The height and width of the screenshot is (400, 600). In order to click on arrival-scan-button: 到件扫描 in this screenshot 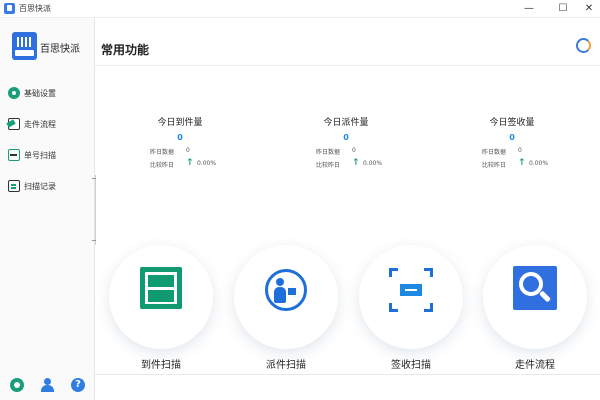, I will do `click(161, 312)`.